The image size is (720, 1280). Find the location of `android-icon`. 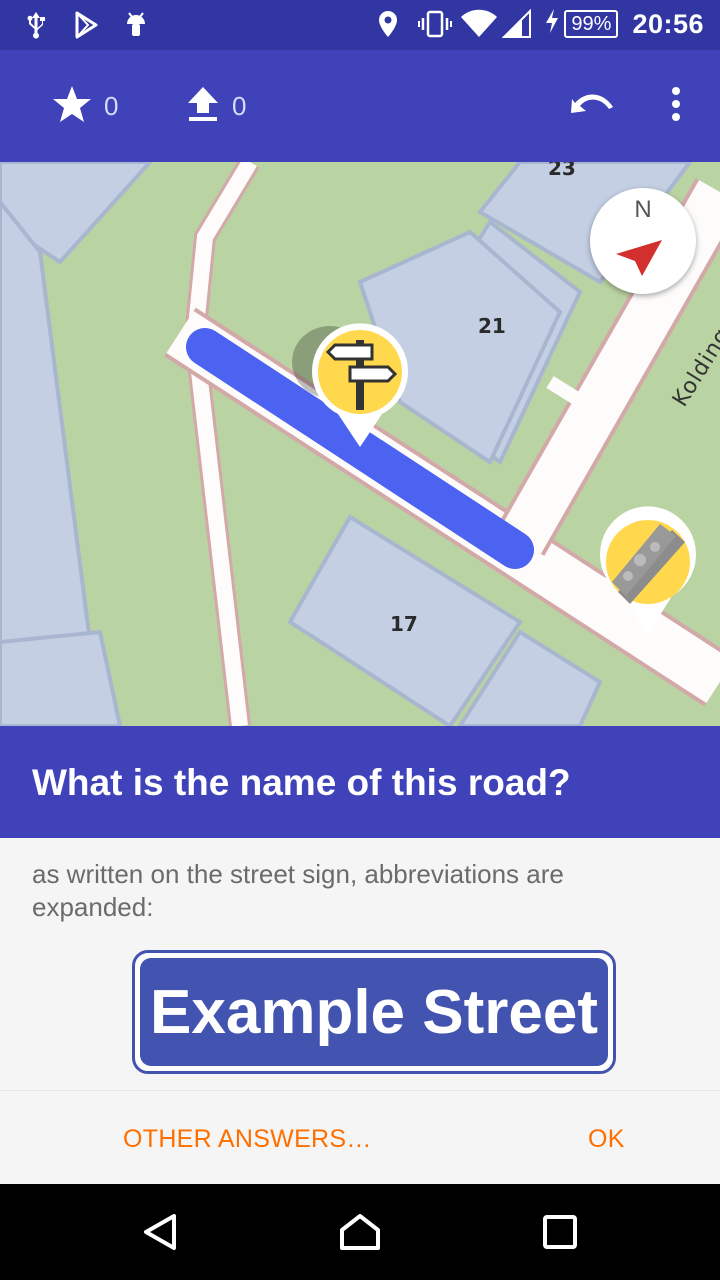

android-icon is located at coordinates (136, 25).